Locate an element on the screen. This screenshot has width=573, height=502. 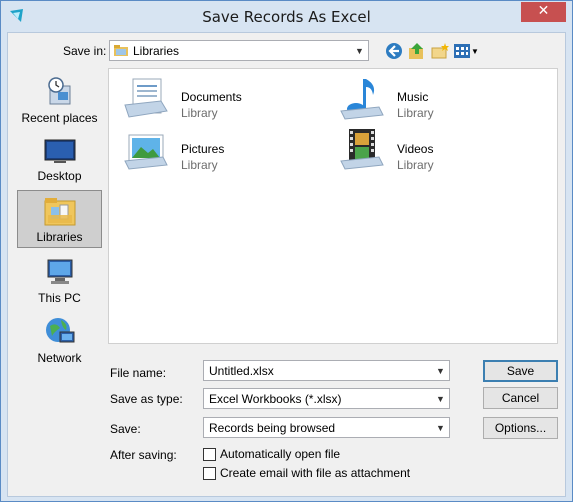
after-saving-label: After saving: is located at coordinates (143, 455).